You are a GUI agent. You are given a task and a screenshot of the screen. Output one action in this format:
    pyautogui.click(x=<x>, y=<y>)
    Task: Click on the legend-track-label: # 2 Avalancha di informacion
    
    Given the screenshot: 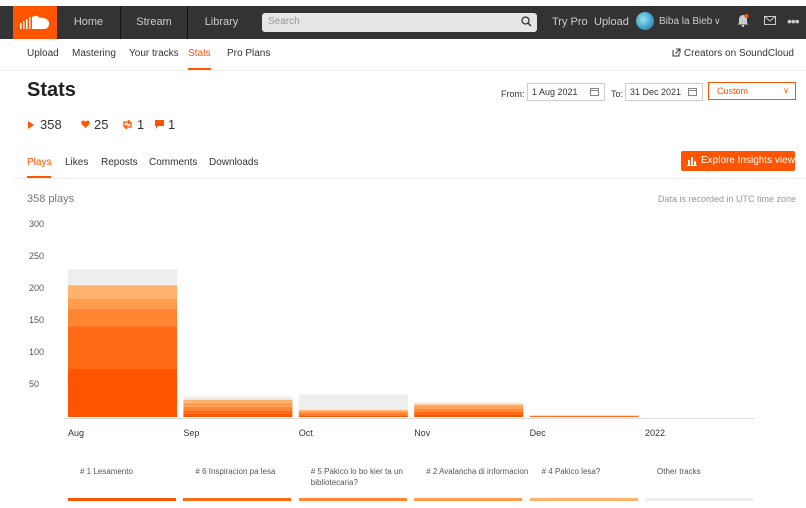 What is the action you would take?
    pyautogui.click(x=480, y=471)
    